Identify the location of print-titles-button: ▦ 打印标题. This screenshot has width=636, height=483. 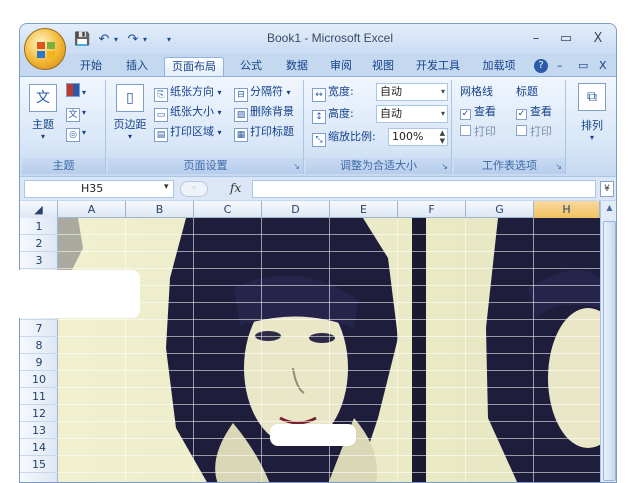
(264, 132).